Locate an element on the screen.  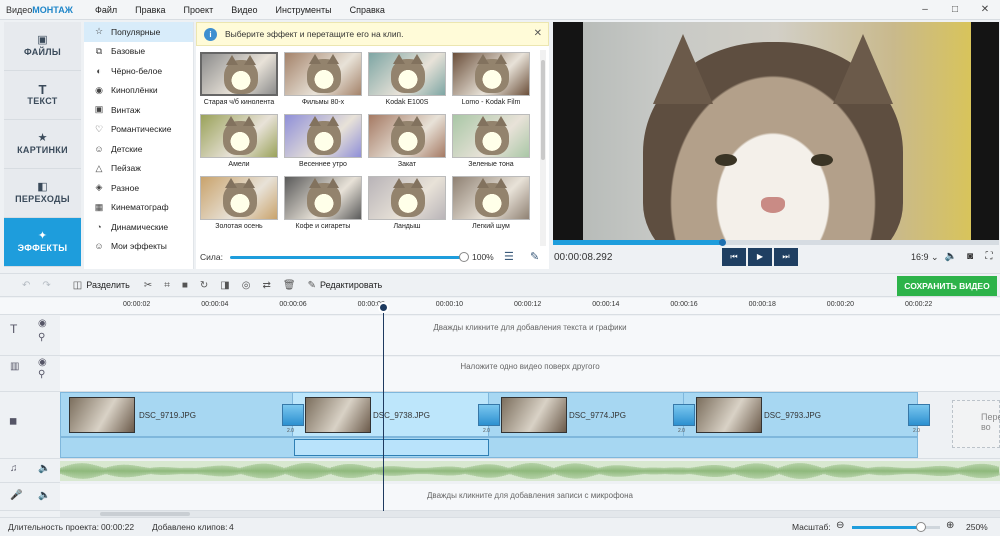
effect-thumbnail: Закат is located at coordinates (407, 141).